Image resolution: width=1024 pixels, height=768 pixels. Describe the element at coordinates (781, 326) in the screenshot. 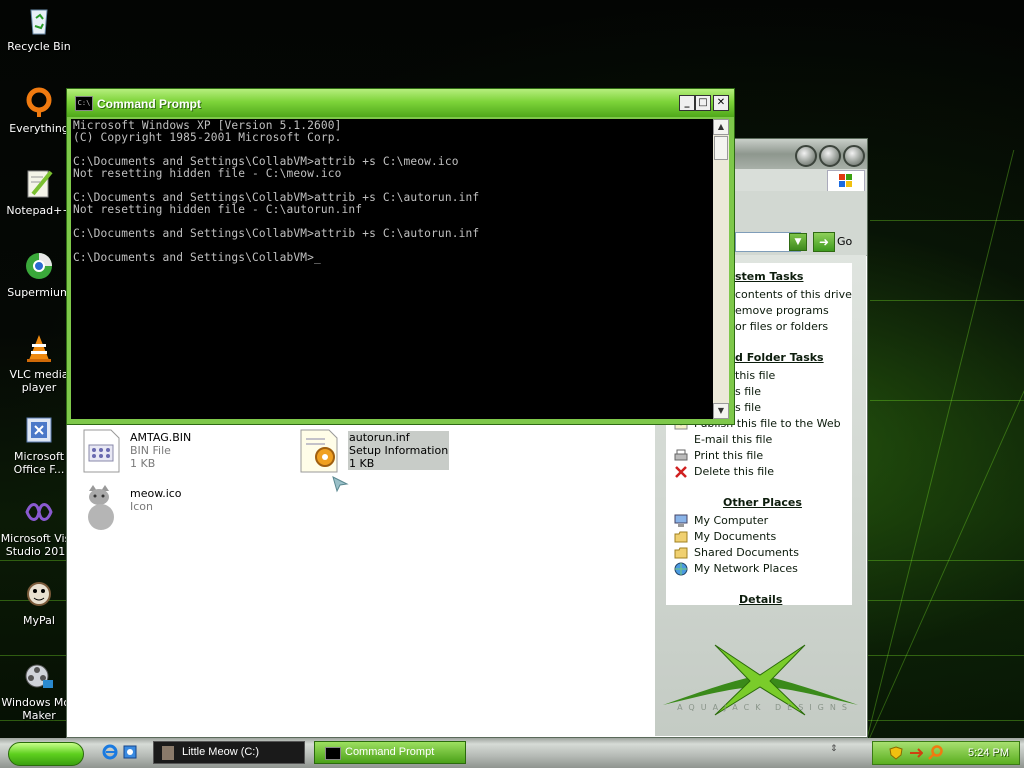

I see `task-search-files: or files or folders` at that location.